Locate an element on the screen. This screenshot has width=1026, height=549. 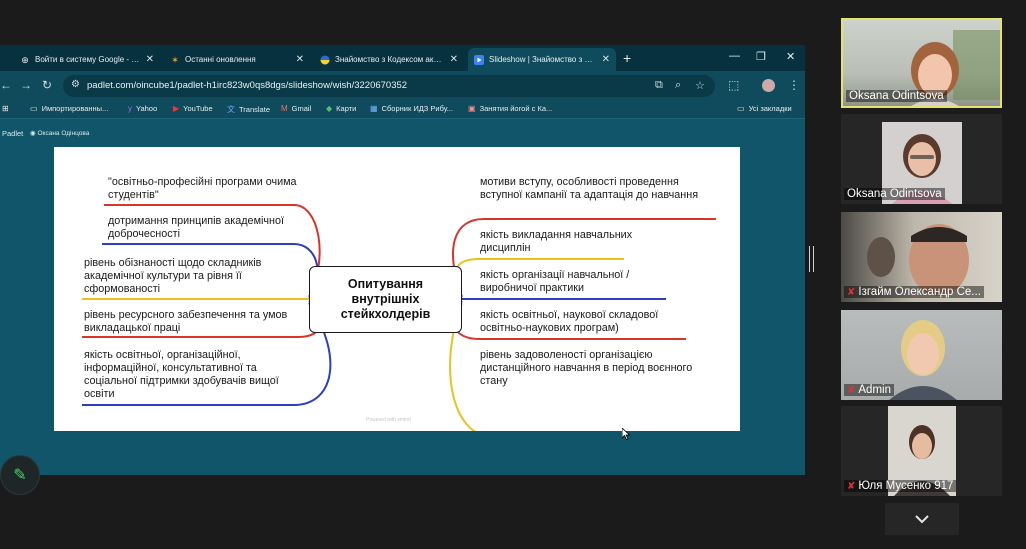
minimize-icon: — is located at coordinates (734, 56).